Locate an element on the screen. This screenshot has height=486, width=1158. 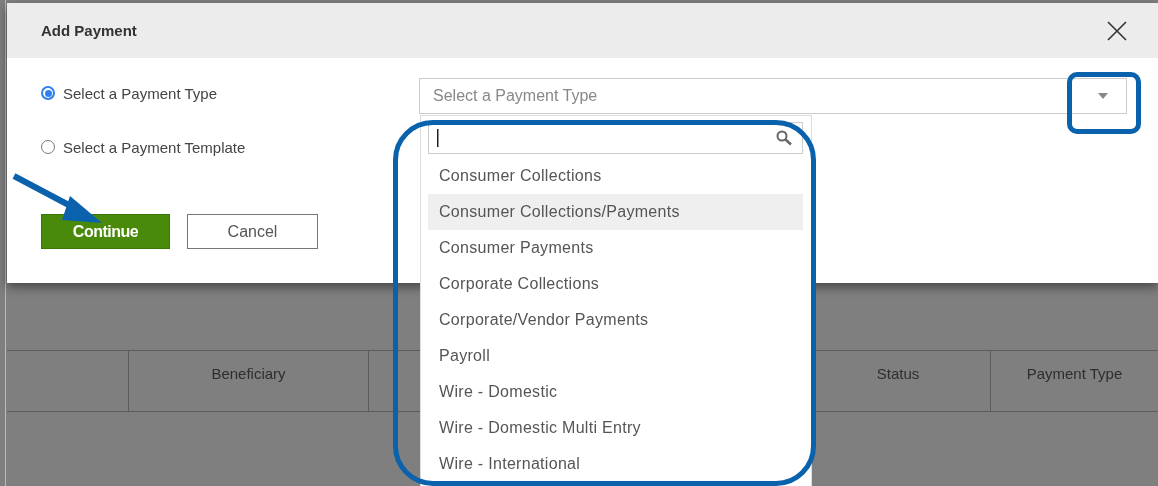
dropdown-option: Wire - Domestic is located at coordinates (615, 392).